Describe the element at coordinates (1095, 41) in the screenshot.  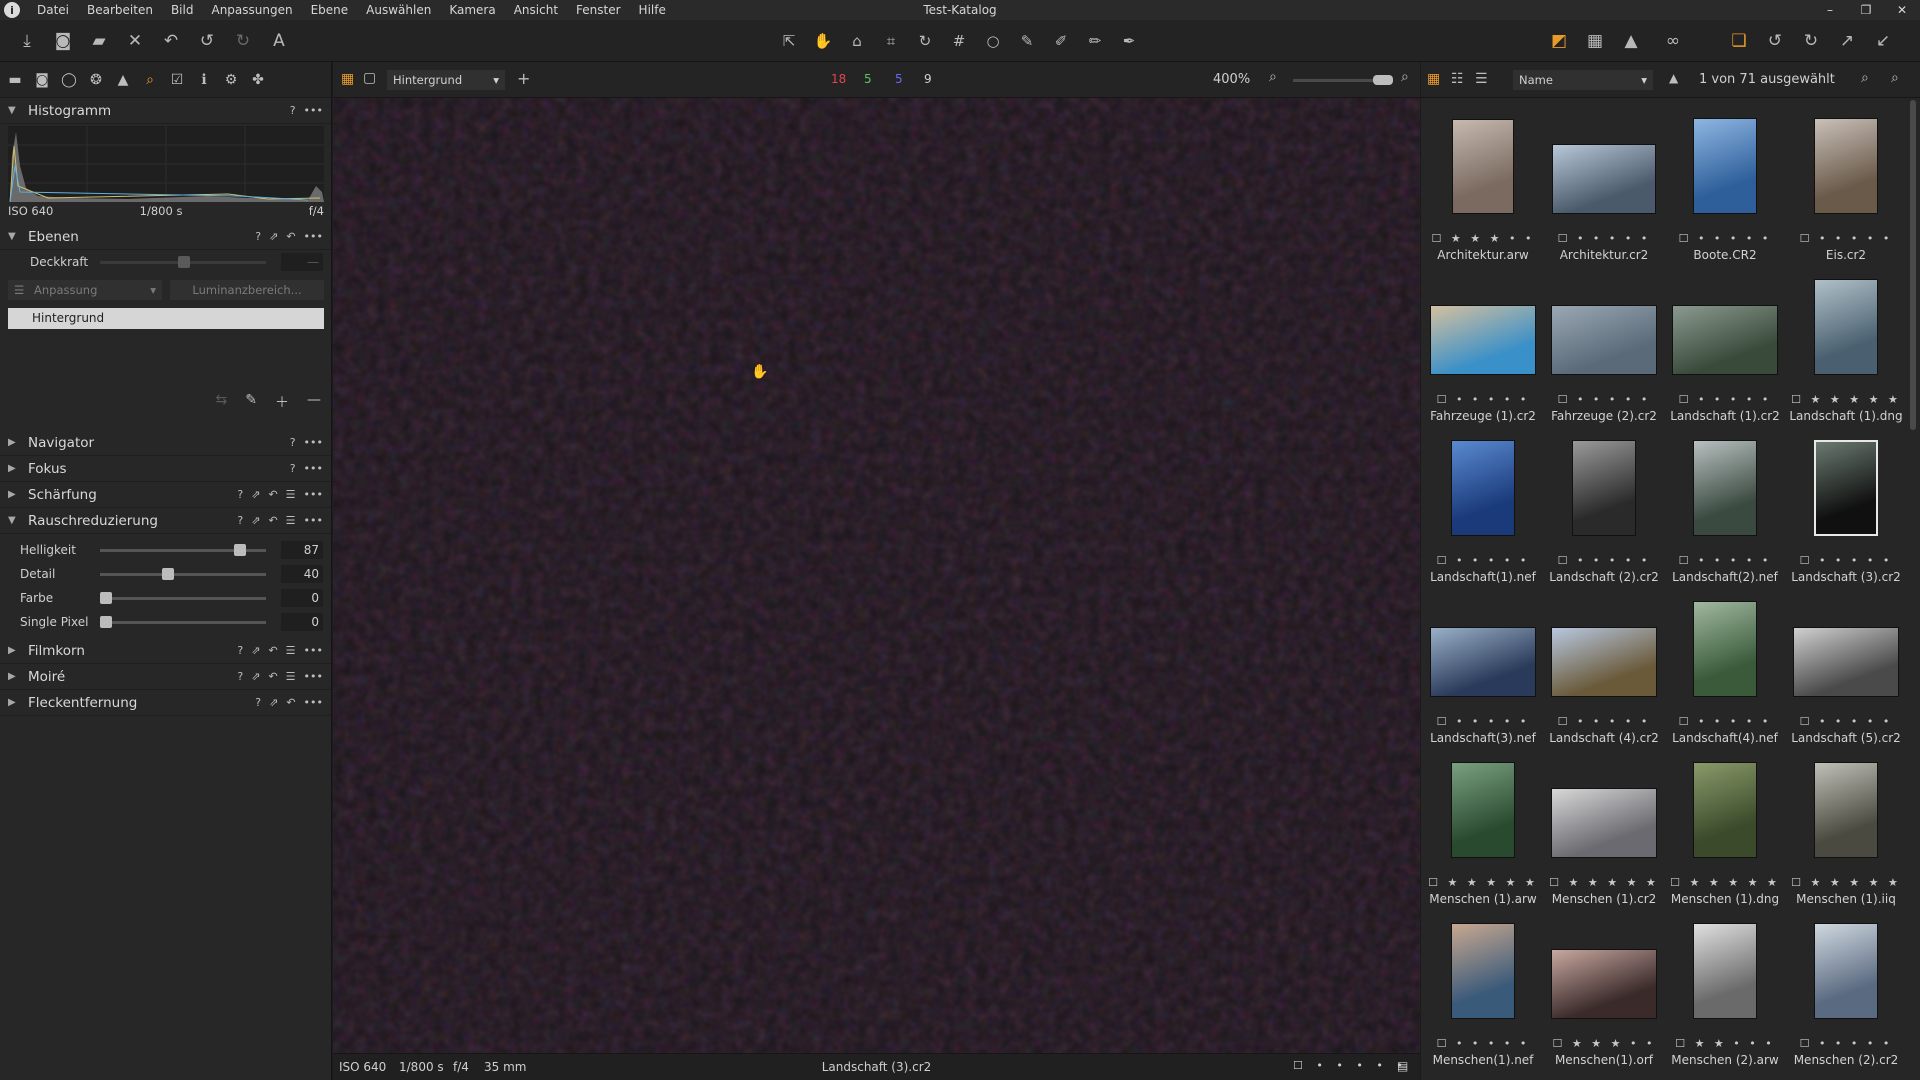
I see `eraser-tool-icon: ✏` at that location.